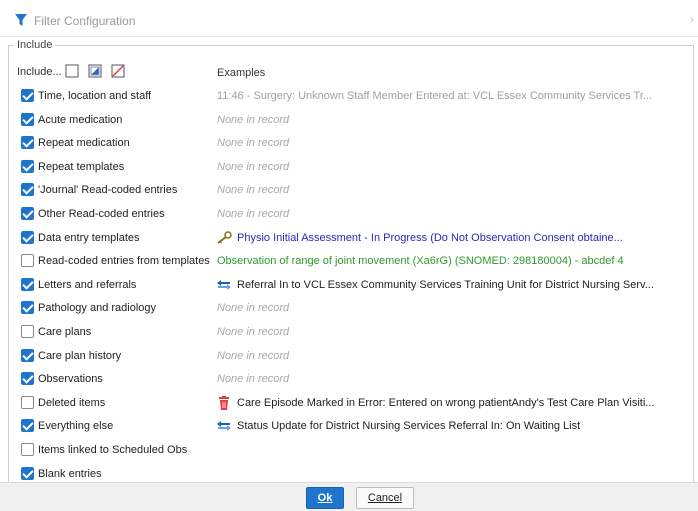 The image size is (698, 511). I want to click on filter-row: Other Read-coded entries None in record, so click(349, 214).